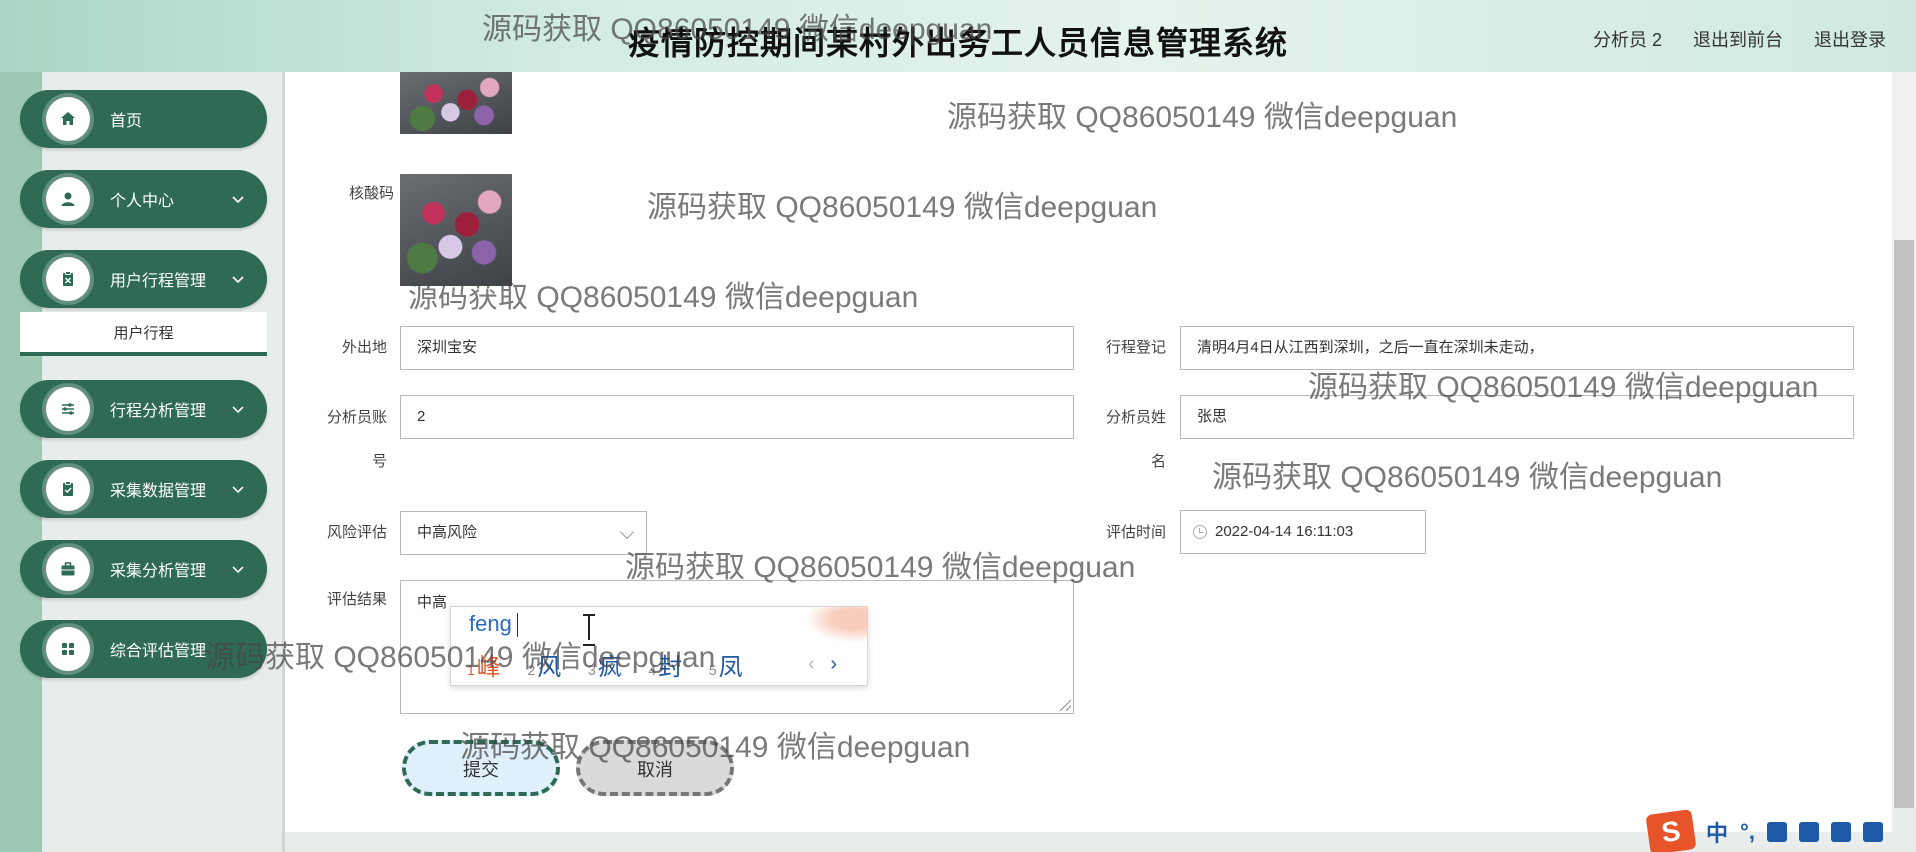 This screenshot has height=852, width=1916. What do you see at coordinates (158, 281) in the screenshot?
I see `sidebar-item-label: 用户行程管理` at bounding box center [158, 281].